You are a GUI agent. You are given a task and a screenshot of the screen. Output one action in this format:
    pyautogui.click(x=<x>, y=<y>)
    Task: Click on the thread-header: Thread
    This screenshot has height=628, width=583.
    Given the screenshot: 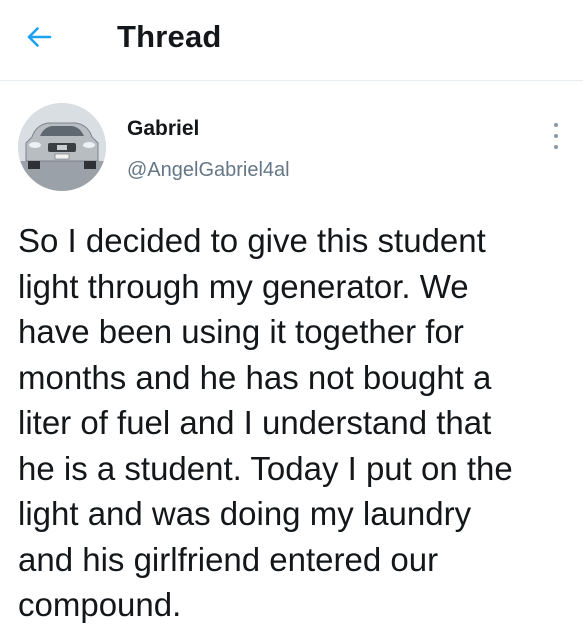 What is the action you would take?
    pyautogui.click(x=291, y=40)
    